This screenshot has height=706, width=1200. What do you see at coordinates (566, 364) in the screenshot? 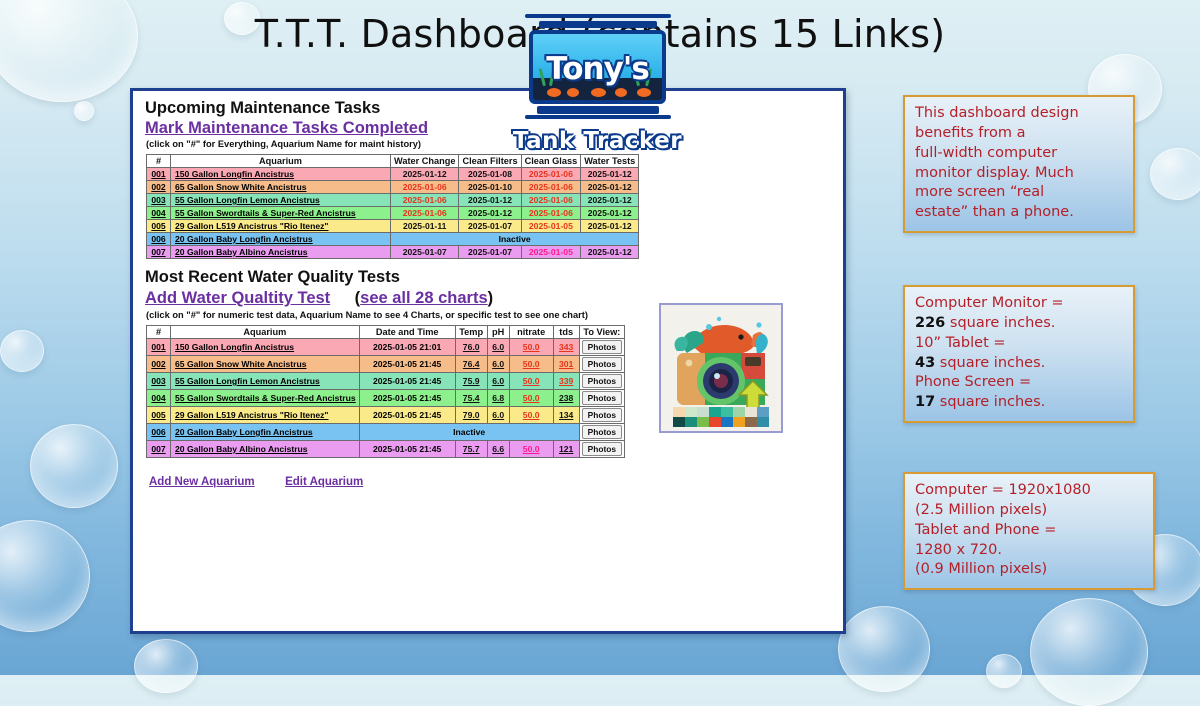
I see `tds-value-link: 301` at bounding box center [566, 364].